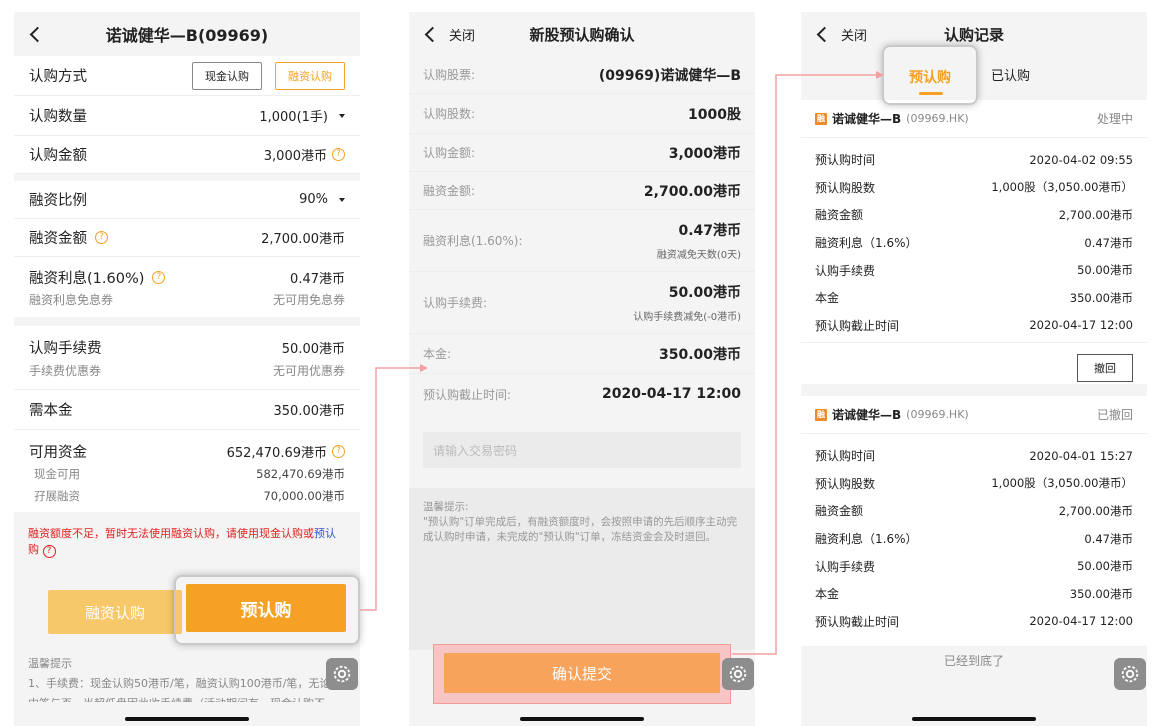 This screenshot has width=1163, height=726. I want to click on method-row: 认购方式 现金认购 融资认购, so click(187, 76).